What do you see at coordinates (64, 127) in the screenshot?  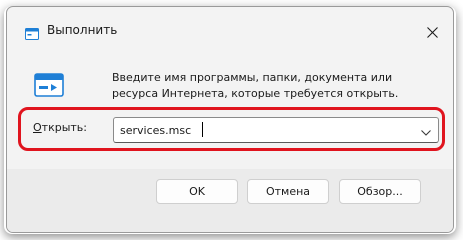 I see `open-label-text: ткрыть:` at bounding box center [64, 127].